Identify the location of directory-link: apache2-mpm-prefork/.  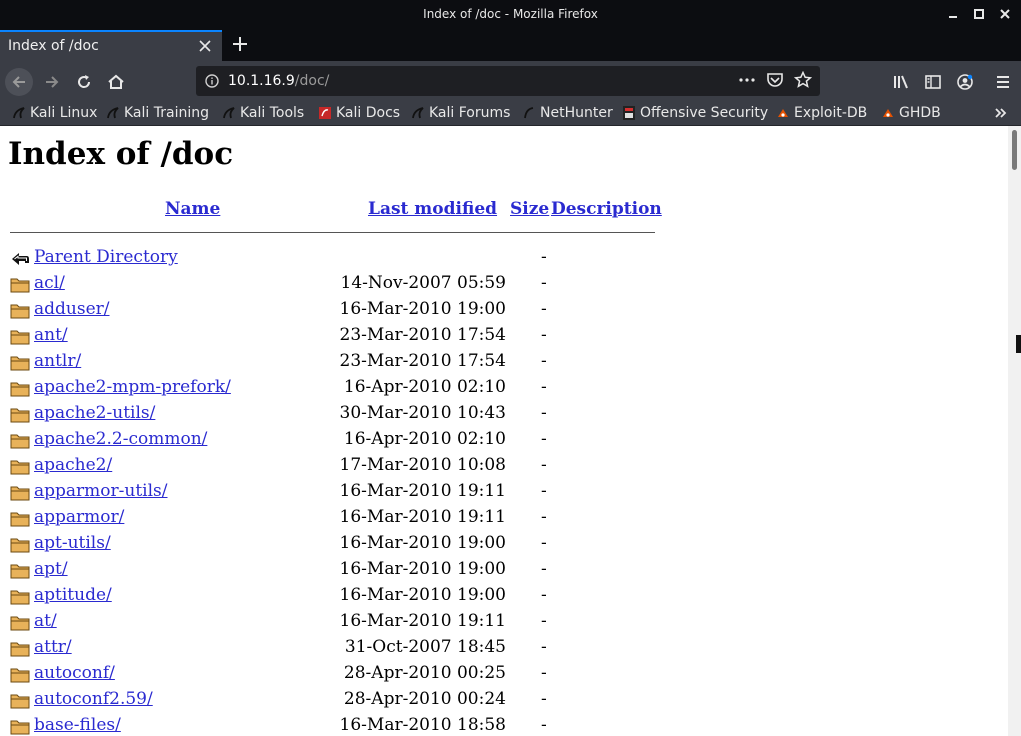
(132, 387).